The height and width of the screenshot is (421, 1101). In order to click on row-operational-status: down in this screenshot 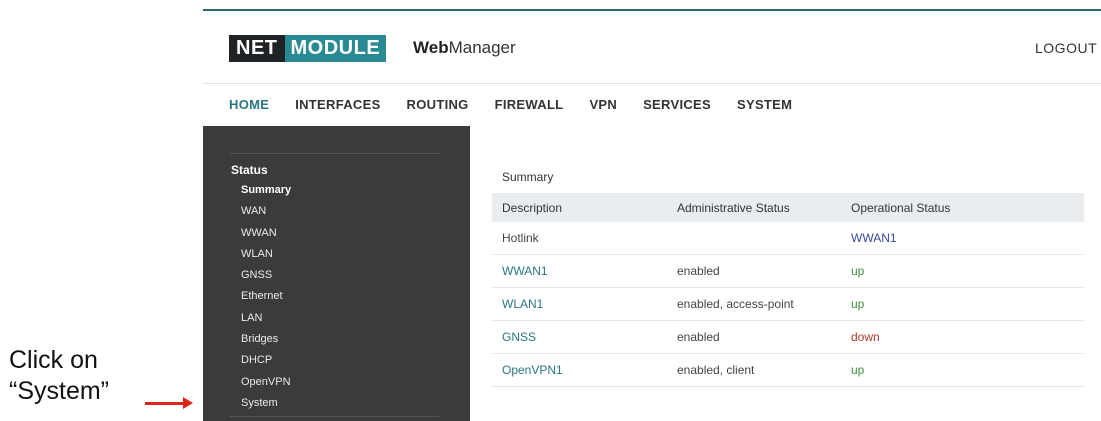, I will do `click(962, 337)`.